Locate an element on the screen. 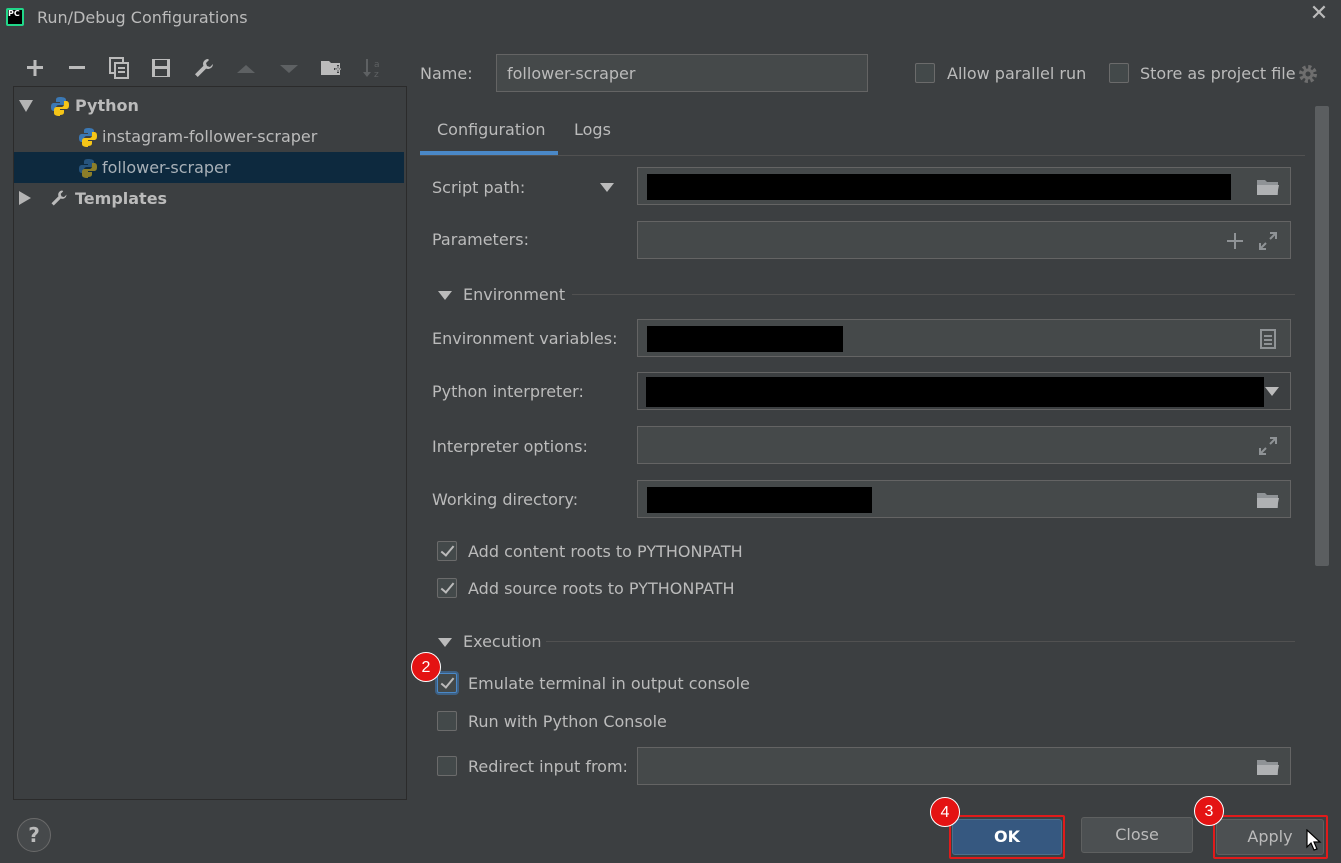 Image resolution: width=1341 pixels, height=863 pixels. script-path-input is located at coordinates (964, 186).